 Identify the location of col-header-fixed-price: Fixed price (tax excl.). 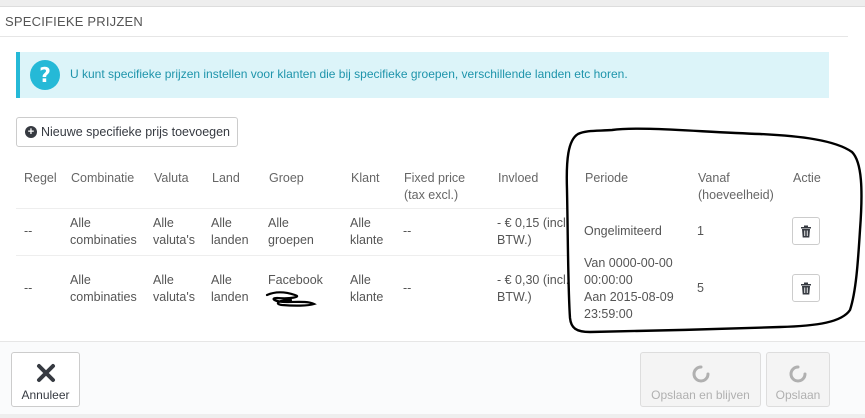
(434, 187).